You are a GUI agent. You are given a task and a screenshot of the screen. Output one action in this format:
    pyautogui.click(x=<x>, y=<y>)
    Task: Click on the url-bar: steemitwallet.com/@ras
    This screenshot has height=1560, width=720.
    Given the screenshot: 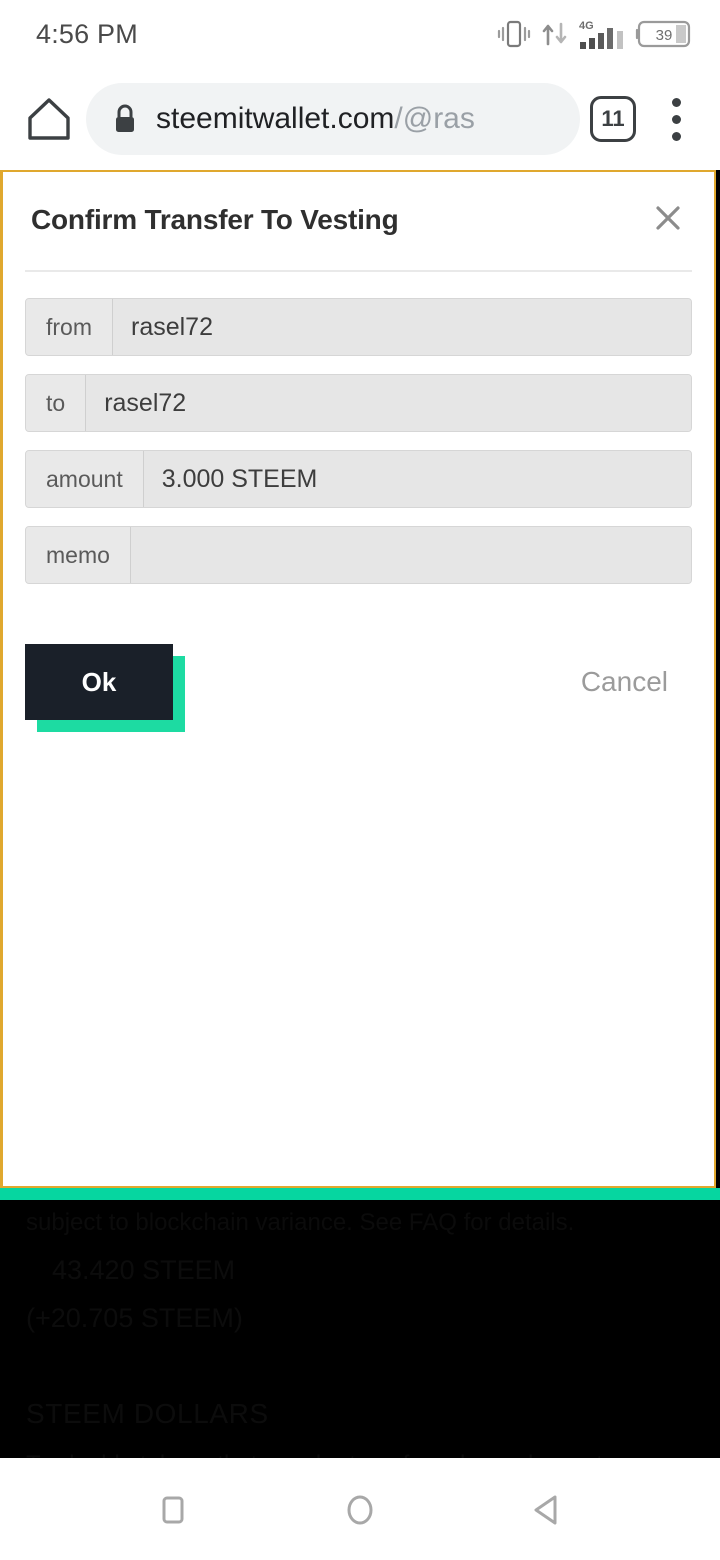 What is the action you would take?
    pyautogui.click(x=333, y=119)
    